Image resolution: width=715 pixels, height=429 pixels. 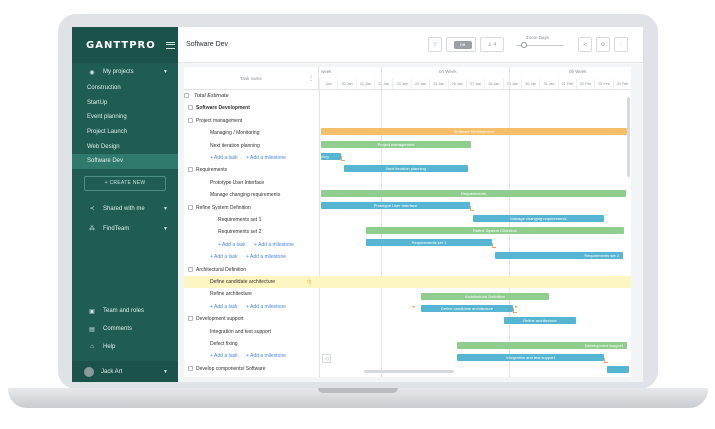 I want to click on day-label: 28 Jan, so click(x=493, y=84).